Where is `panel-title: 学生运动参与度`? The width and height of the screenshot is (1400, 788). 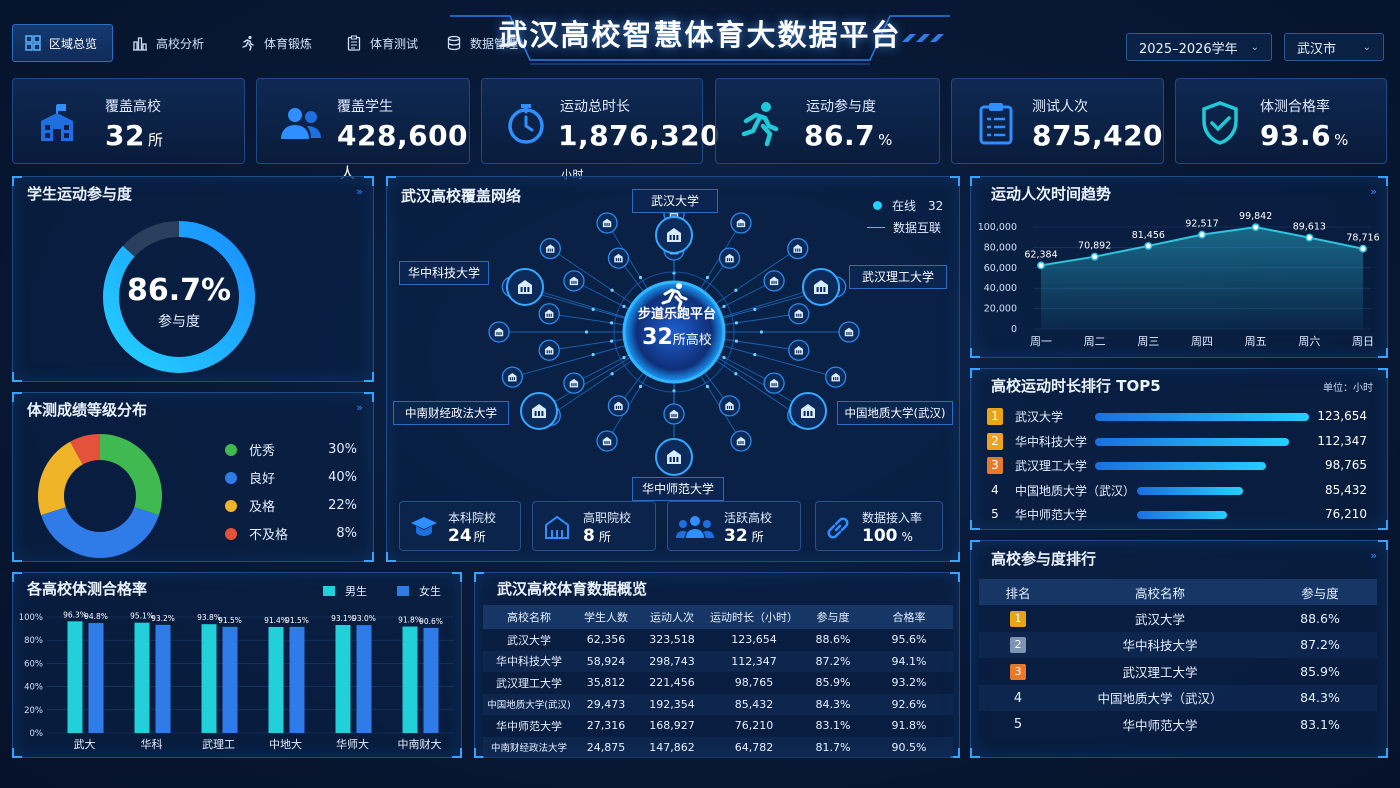 panel-title: 学生运动参与度 is located at coordinates (80, 194).